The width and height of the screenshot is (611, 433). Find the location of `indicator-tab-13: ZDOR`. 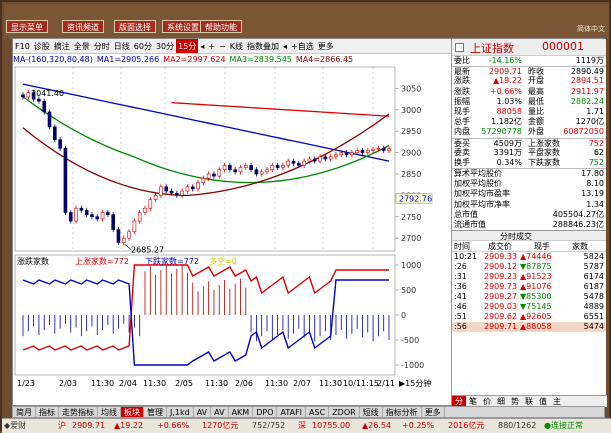

indicator-tab-13: ZDOR is located at coordinates (344, 412).